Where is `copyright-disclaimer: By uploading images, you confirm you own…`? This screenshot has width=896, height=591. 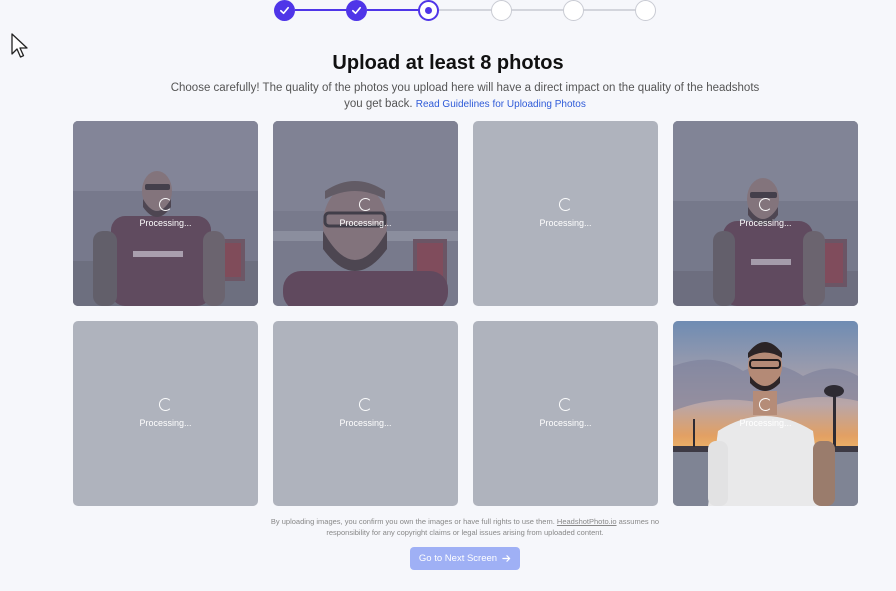 copyright-disclaimer: By uploading images, you confirm you own… is located at coordinates (465, 527).